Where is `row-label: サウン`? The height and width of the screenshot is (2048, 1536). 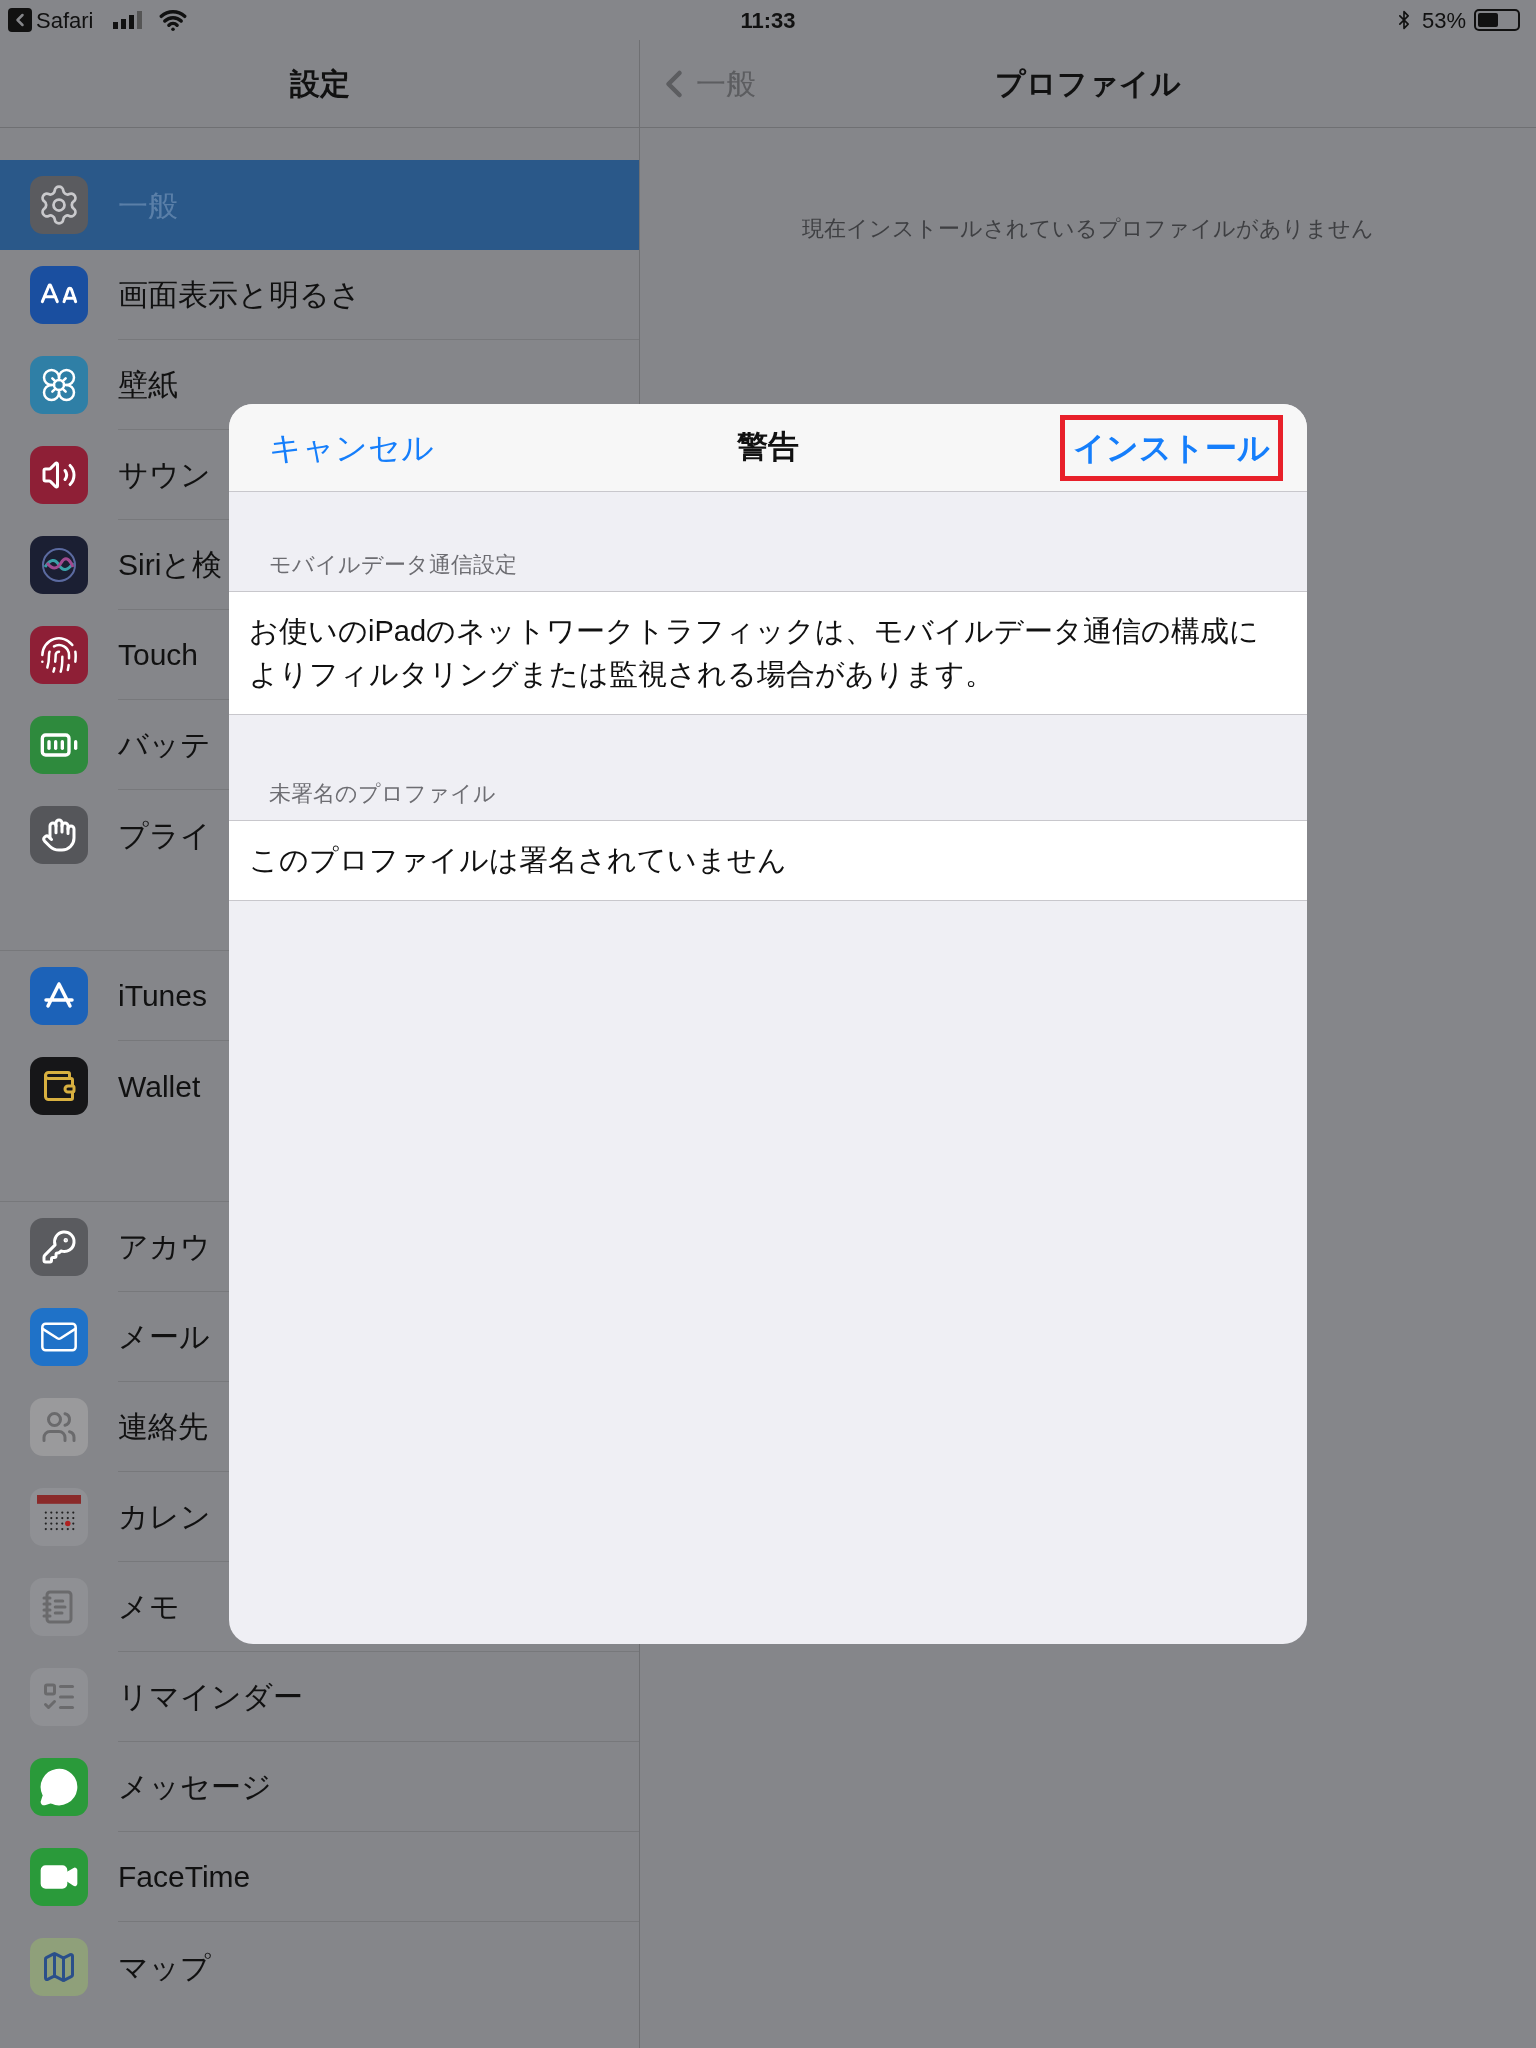
row-label: サウン is located at coordinates (164, 475).